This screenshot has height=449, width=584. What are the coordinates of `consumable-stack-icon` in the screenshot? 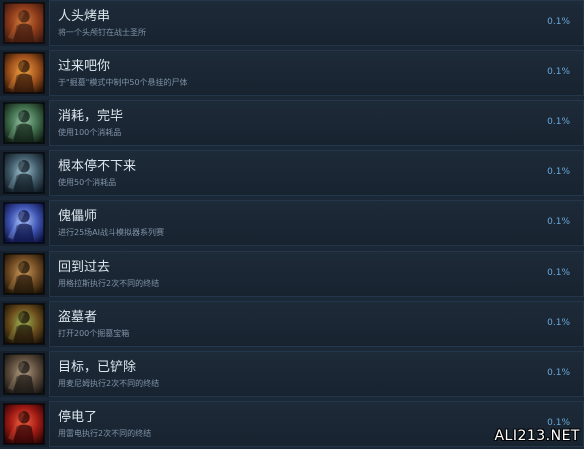 It's located at (24, 173).